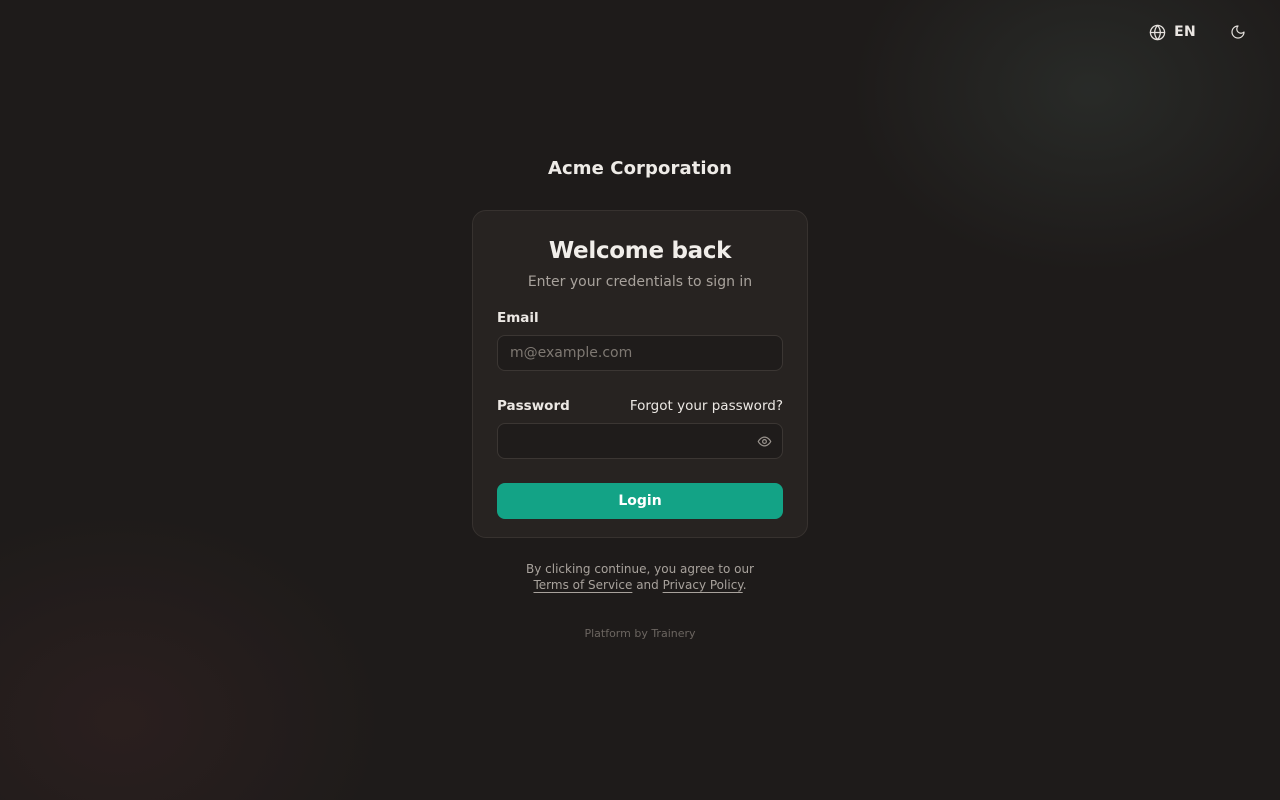 This screenshot has width=1280, height=800. I want to click on theme-toggle-button, so click(1238, 32).